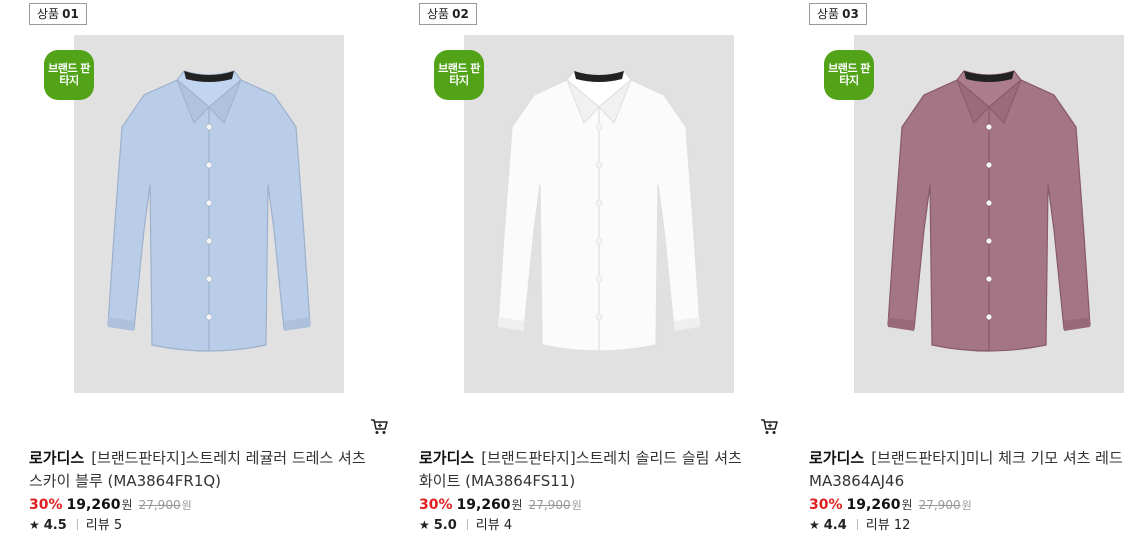 The width and height of the screenshot is (1143, 542). What do you see at coordinates (445, 525) in the screenshot?
I see `rating-score: 5.0` at bounding box center [445, 525].